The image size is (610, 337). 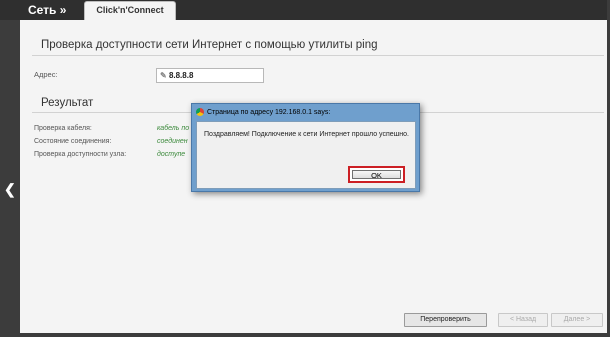 I want to click on address-value: 8.8.8.8, so click(x=181, y=75).